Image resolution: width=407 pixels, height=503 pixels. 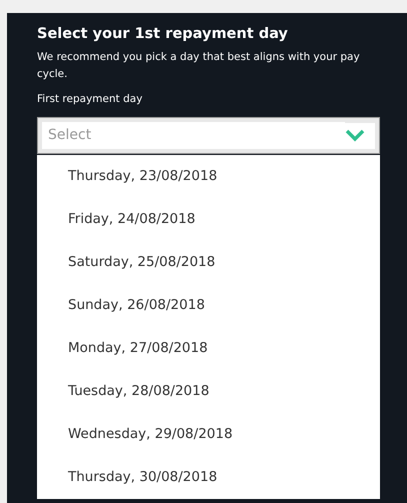 I want to click on chevron-icon, so click(x=355, y=135).